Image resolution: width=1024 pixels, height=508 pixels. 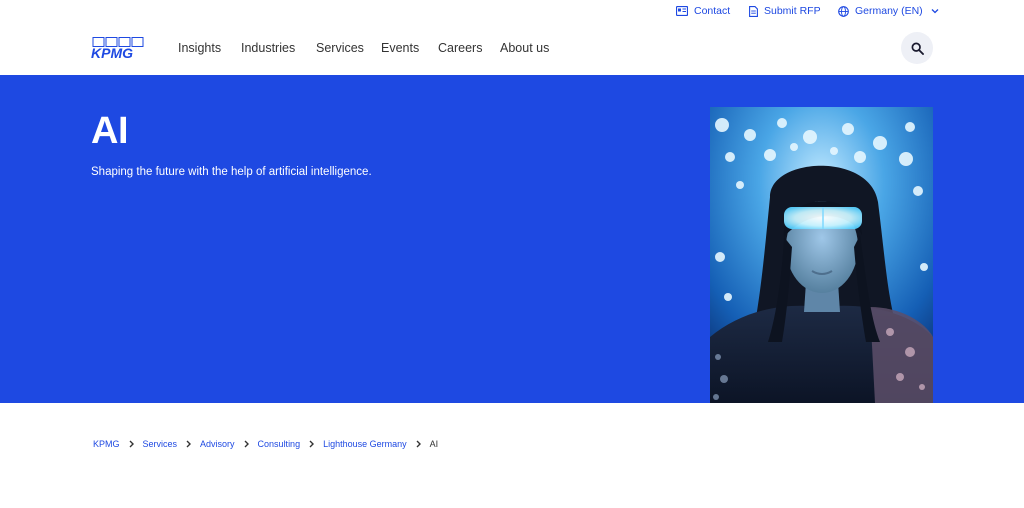 I want to click on document-icon, so click(x=753, y=11).